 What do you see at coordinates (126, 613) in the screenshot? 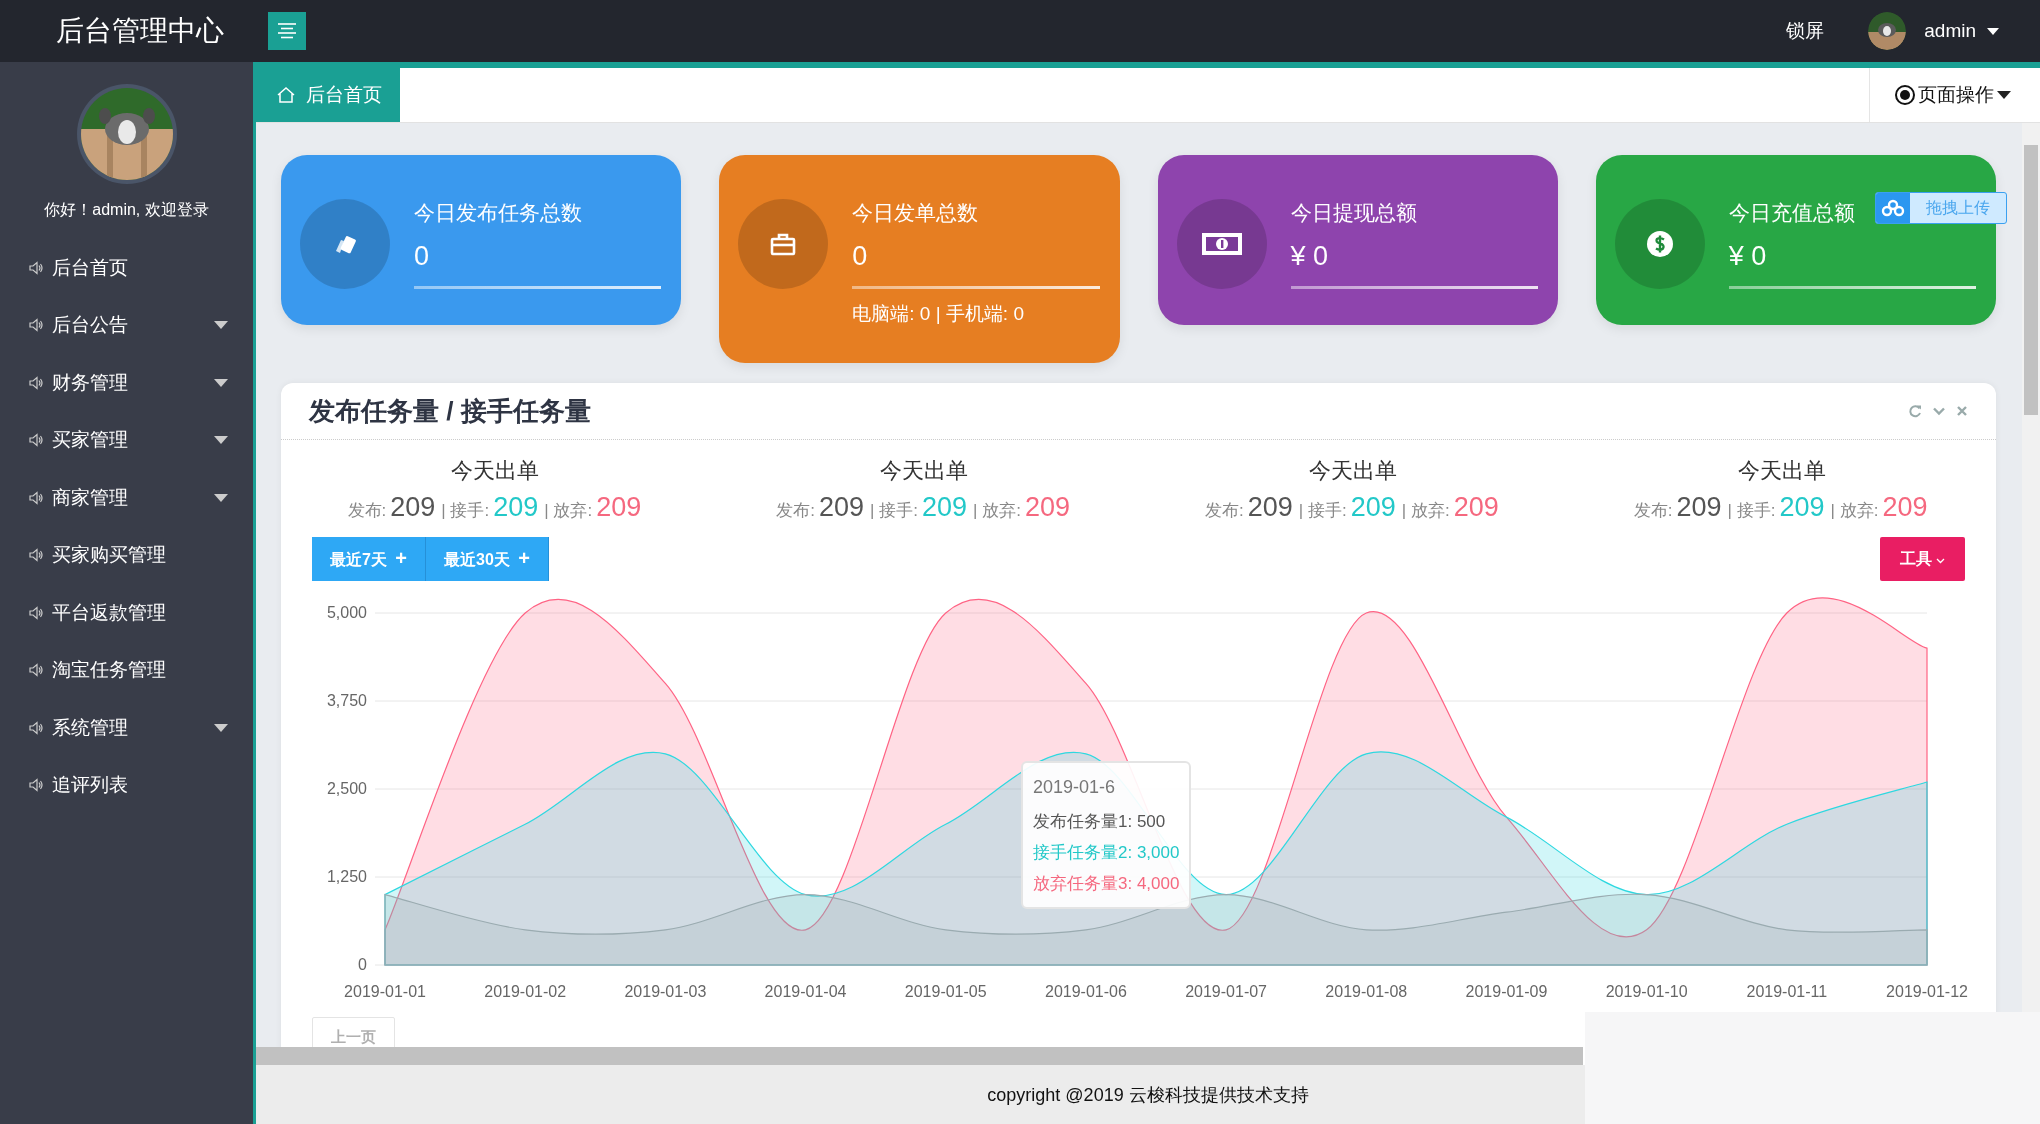
I see `sidebar-item: 平台返款管理` at bounding box center [126, 613].